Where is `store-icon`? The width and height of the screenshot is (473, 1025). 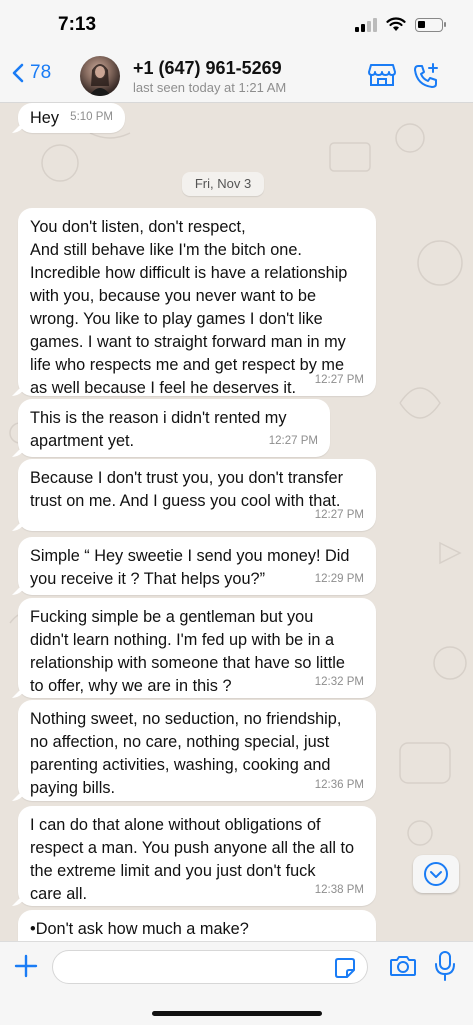
store-icon is located at coordinates (382, 75).